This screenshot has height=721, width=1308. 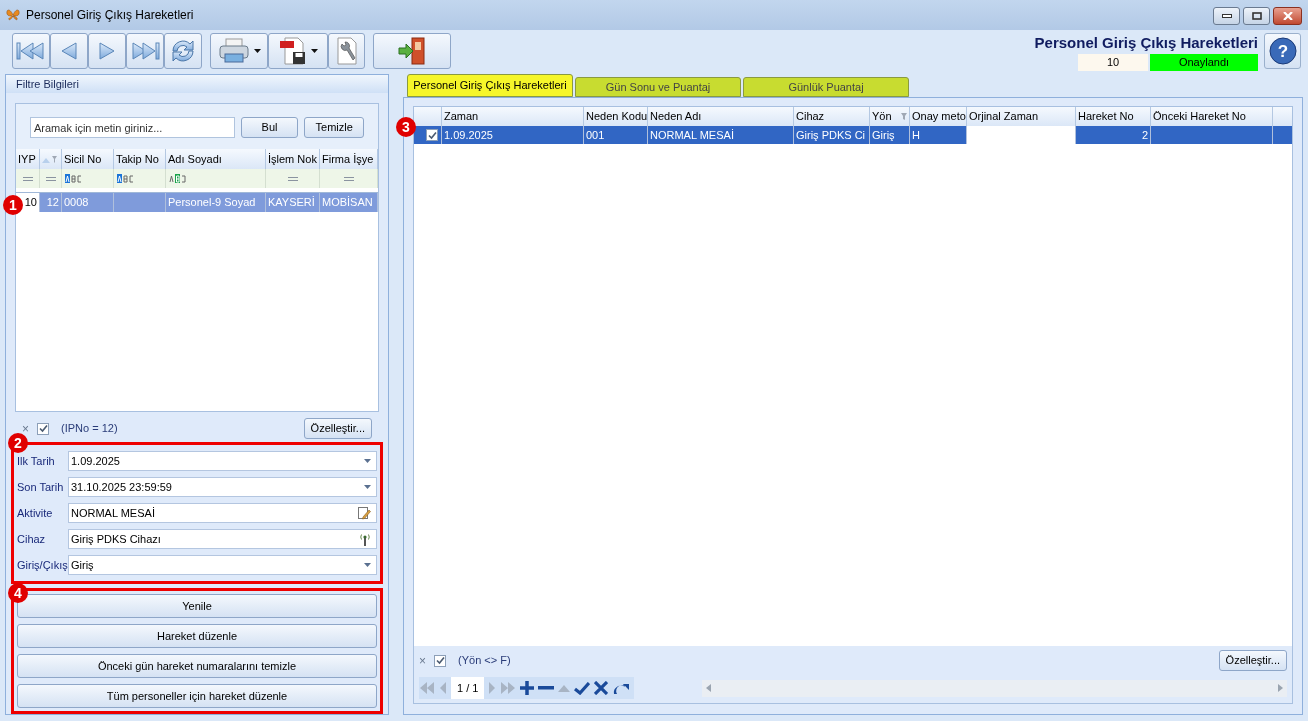 I want to click on annotation-marker: 4, so click(x=18, y=593).